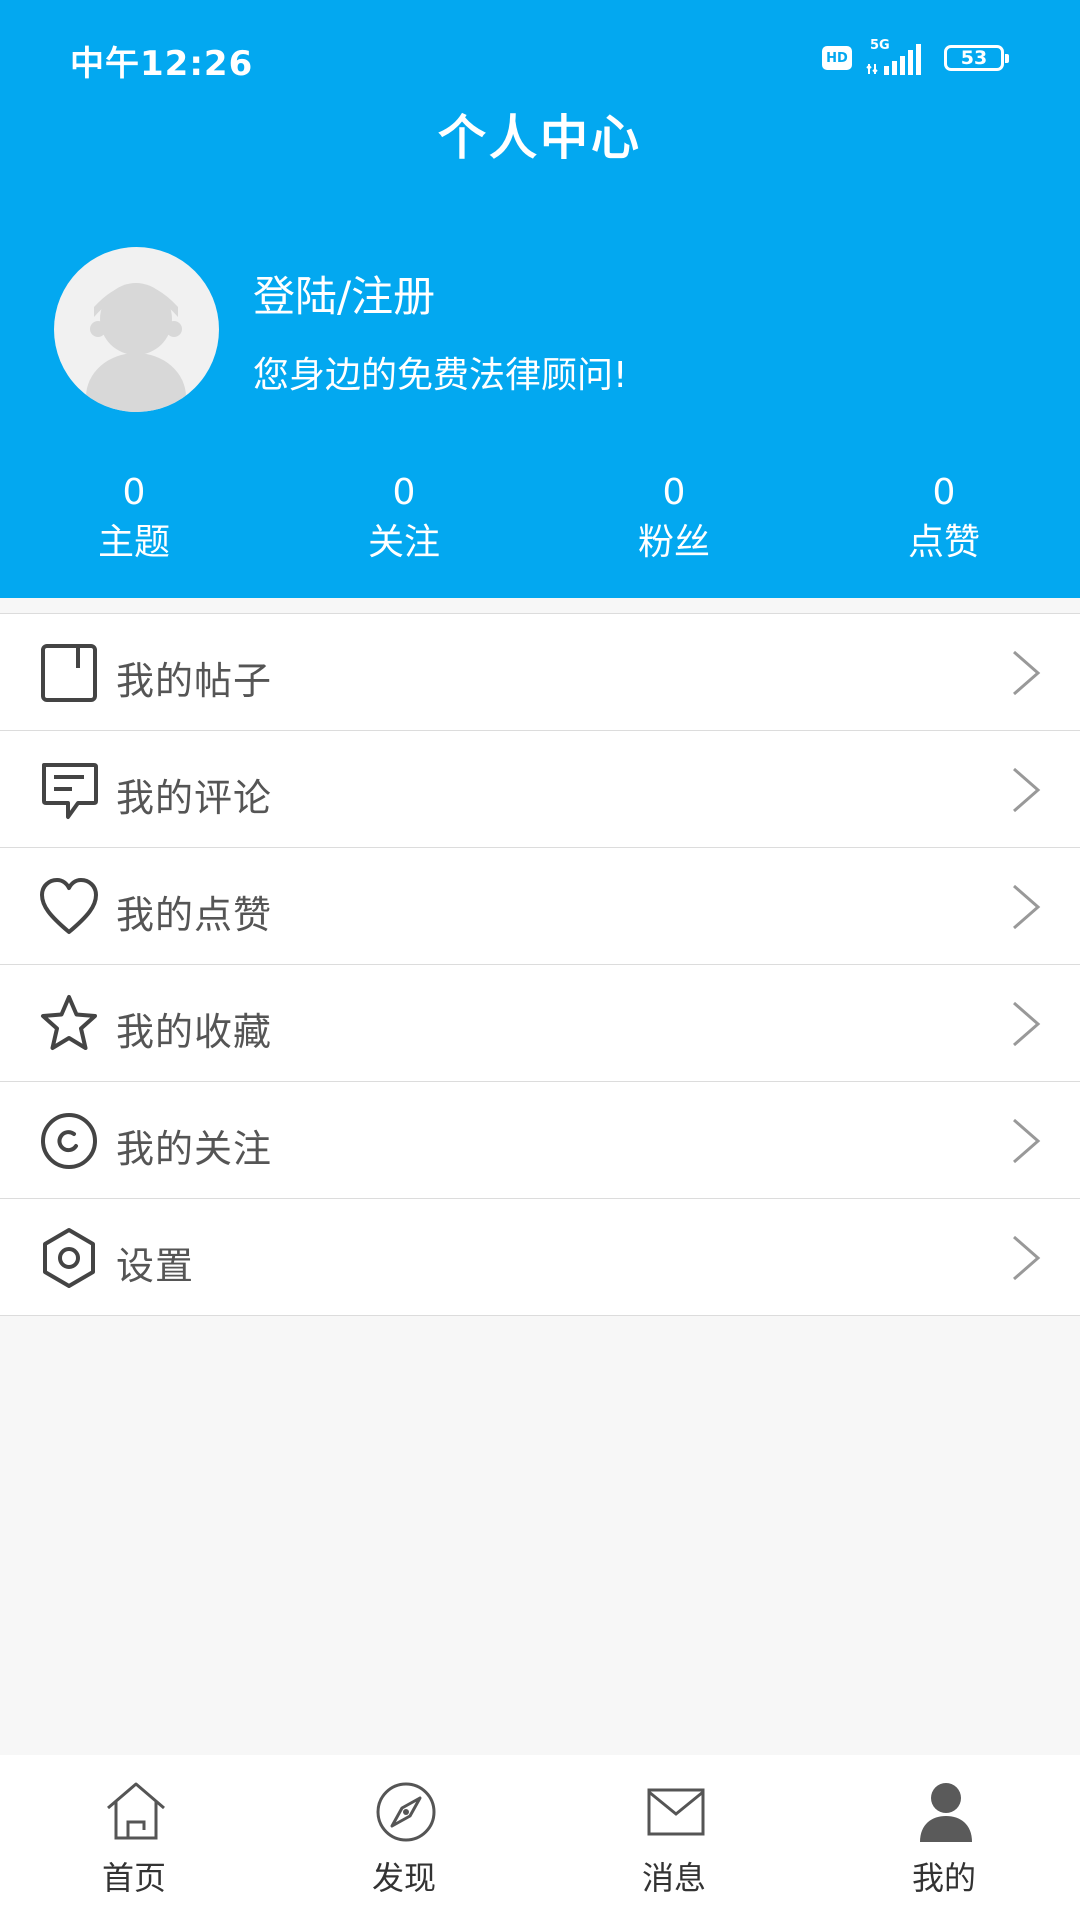 Image resolution: width=1080 pixels, height=1920 pixels. I want to click on menu-item-my-posts: 我的帖子, so click(540, 672).